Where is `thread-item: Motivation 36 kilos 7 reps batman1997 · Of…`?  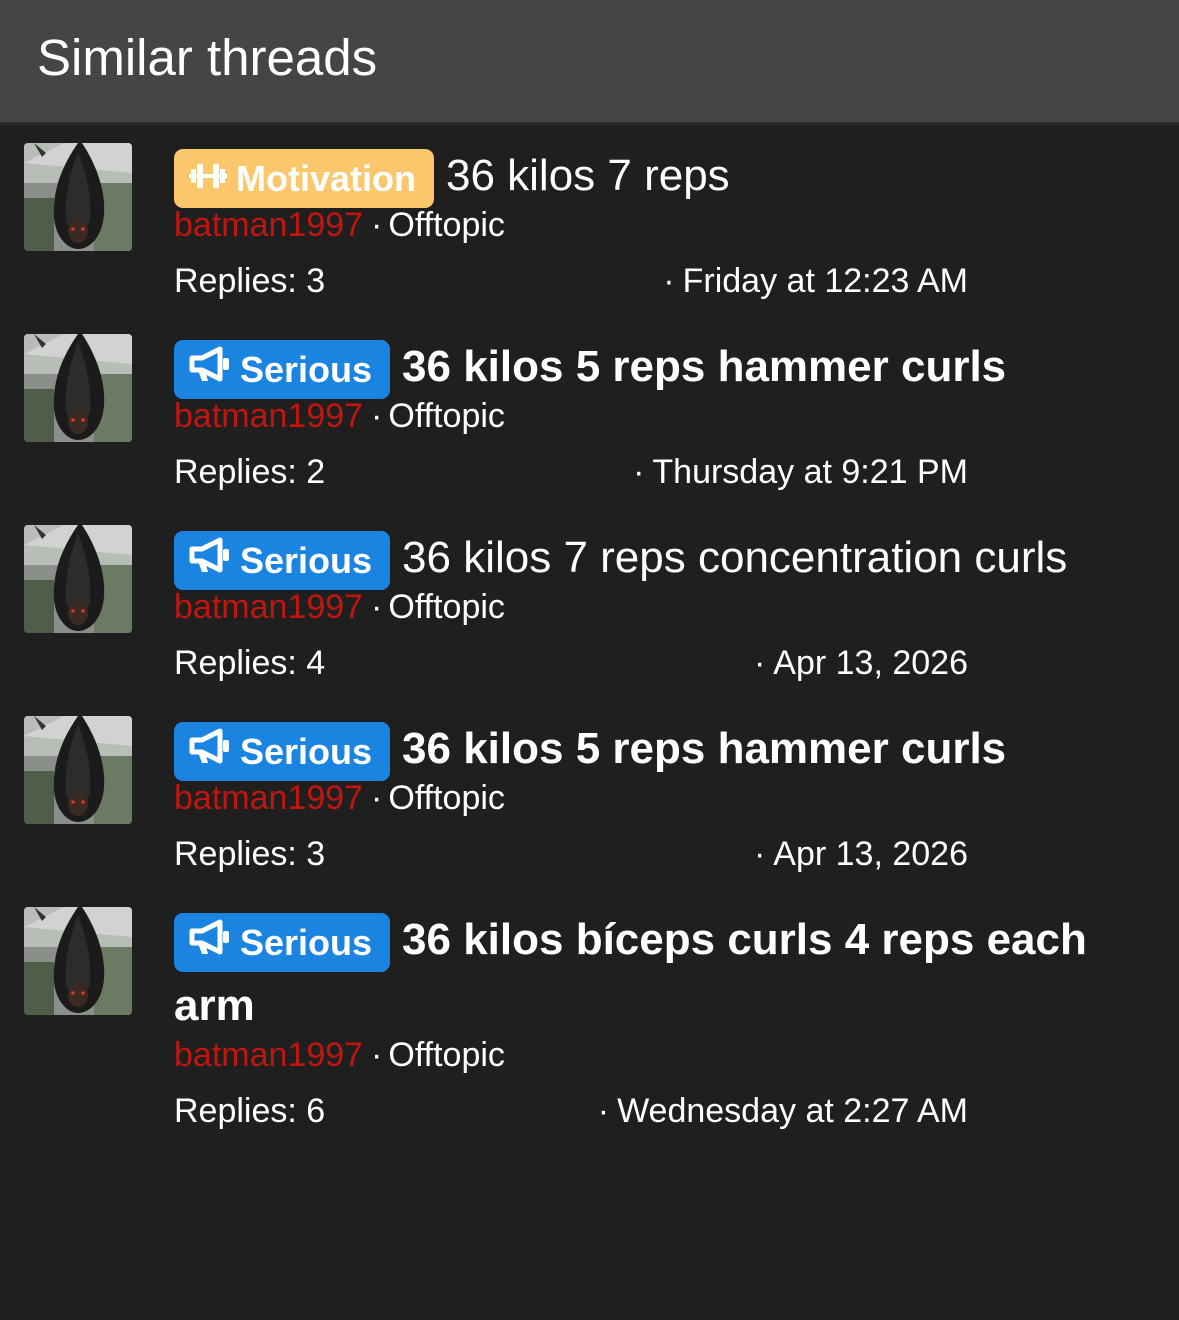 thread-item: Motivation 36 kilos 7 reps batman1997 · Of… is located at coordinates (589, 223).